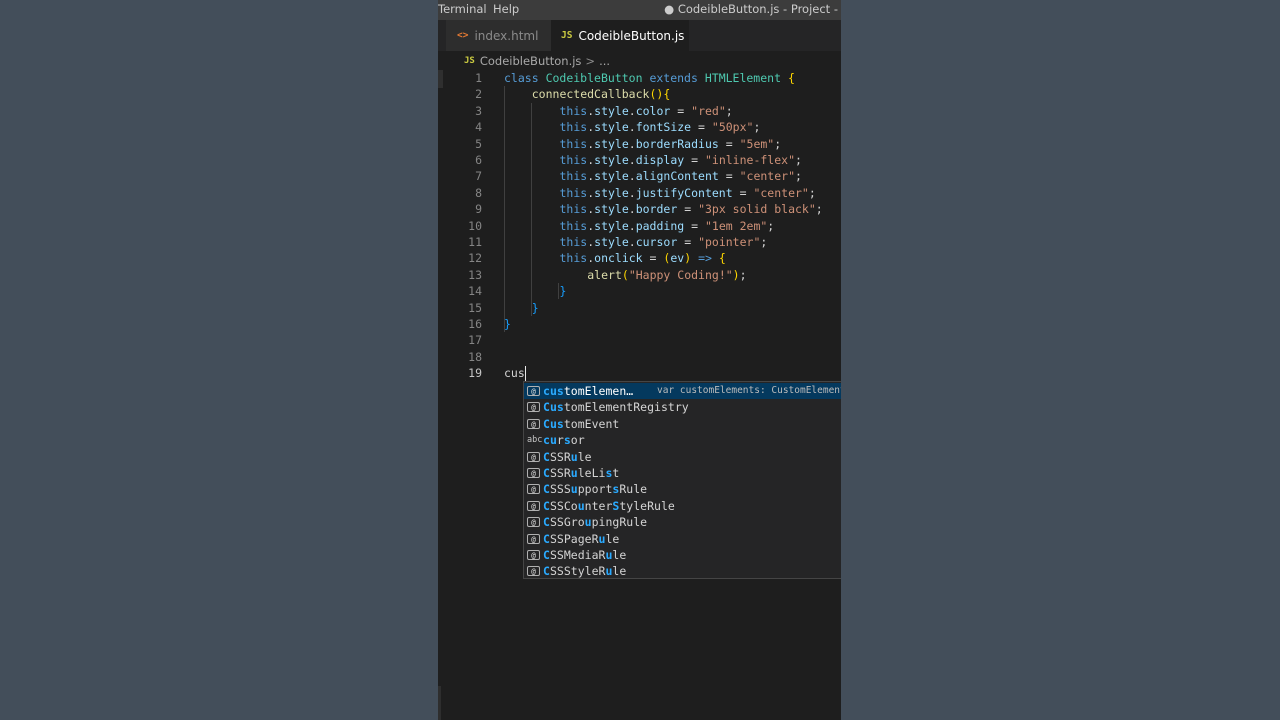 The image size is (1280, 720). I want to click on suggestion-item: @ CSSRule, so click(682, 457).